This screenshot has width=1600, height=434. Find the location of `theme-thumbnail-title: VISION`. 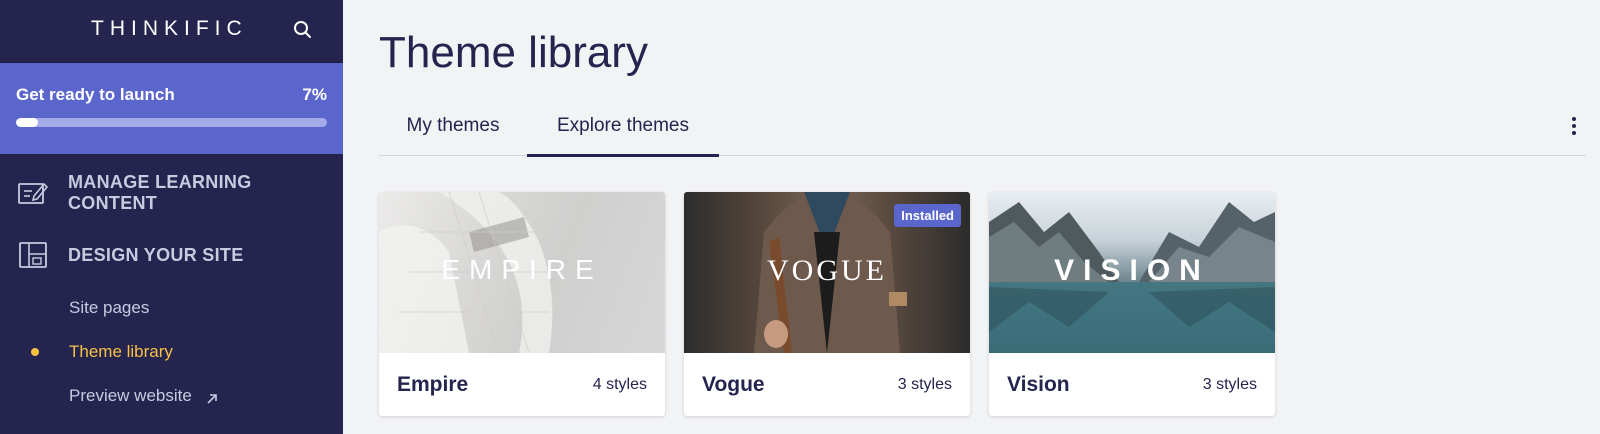

theme-thumbnail-title: VISION is located at coordinates (1132, 270).